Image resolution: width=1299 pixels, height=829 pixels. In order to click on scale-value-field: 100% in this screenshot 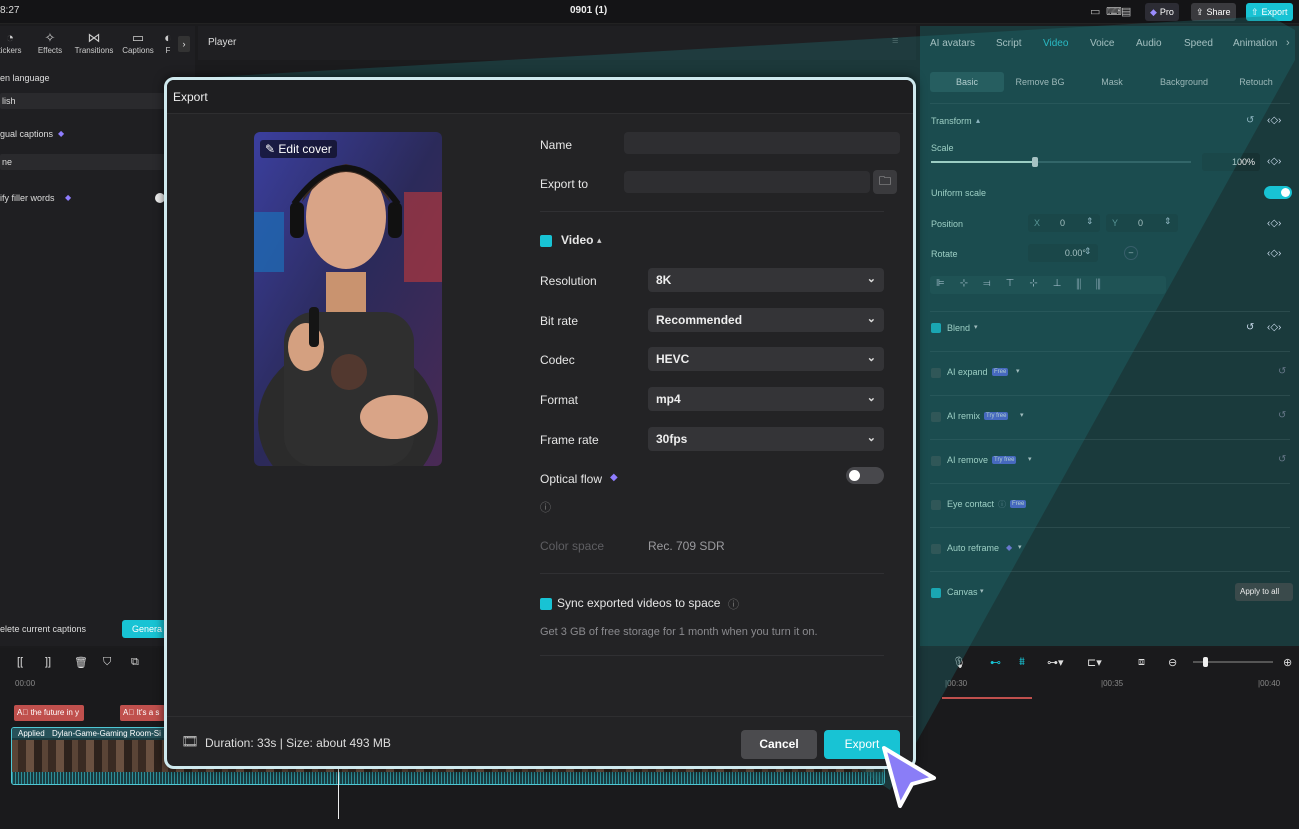, I will do `click(1231, 162)`.